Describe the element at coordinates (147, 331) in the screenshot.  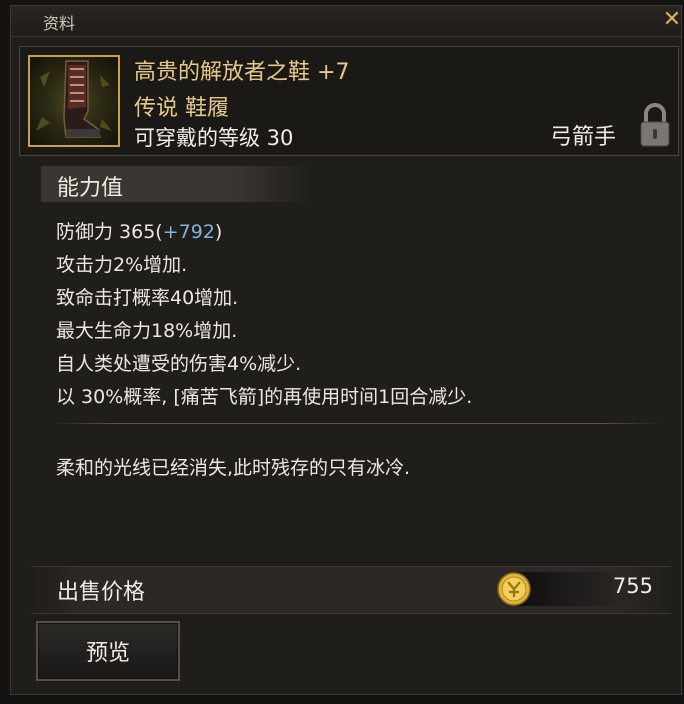
I see `stat-line: 最大生命力18%增加.` at that location.